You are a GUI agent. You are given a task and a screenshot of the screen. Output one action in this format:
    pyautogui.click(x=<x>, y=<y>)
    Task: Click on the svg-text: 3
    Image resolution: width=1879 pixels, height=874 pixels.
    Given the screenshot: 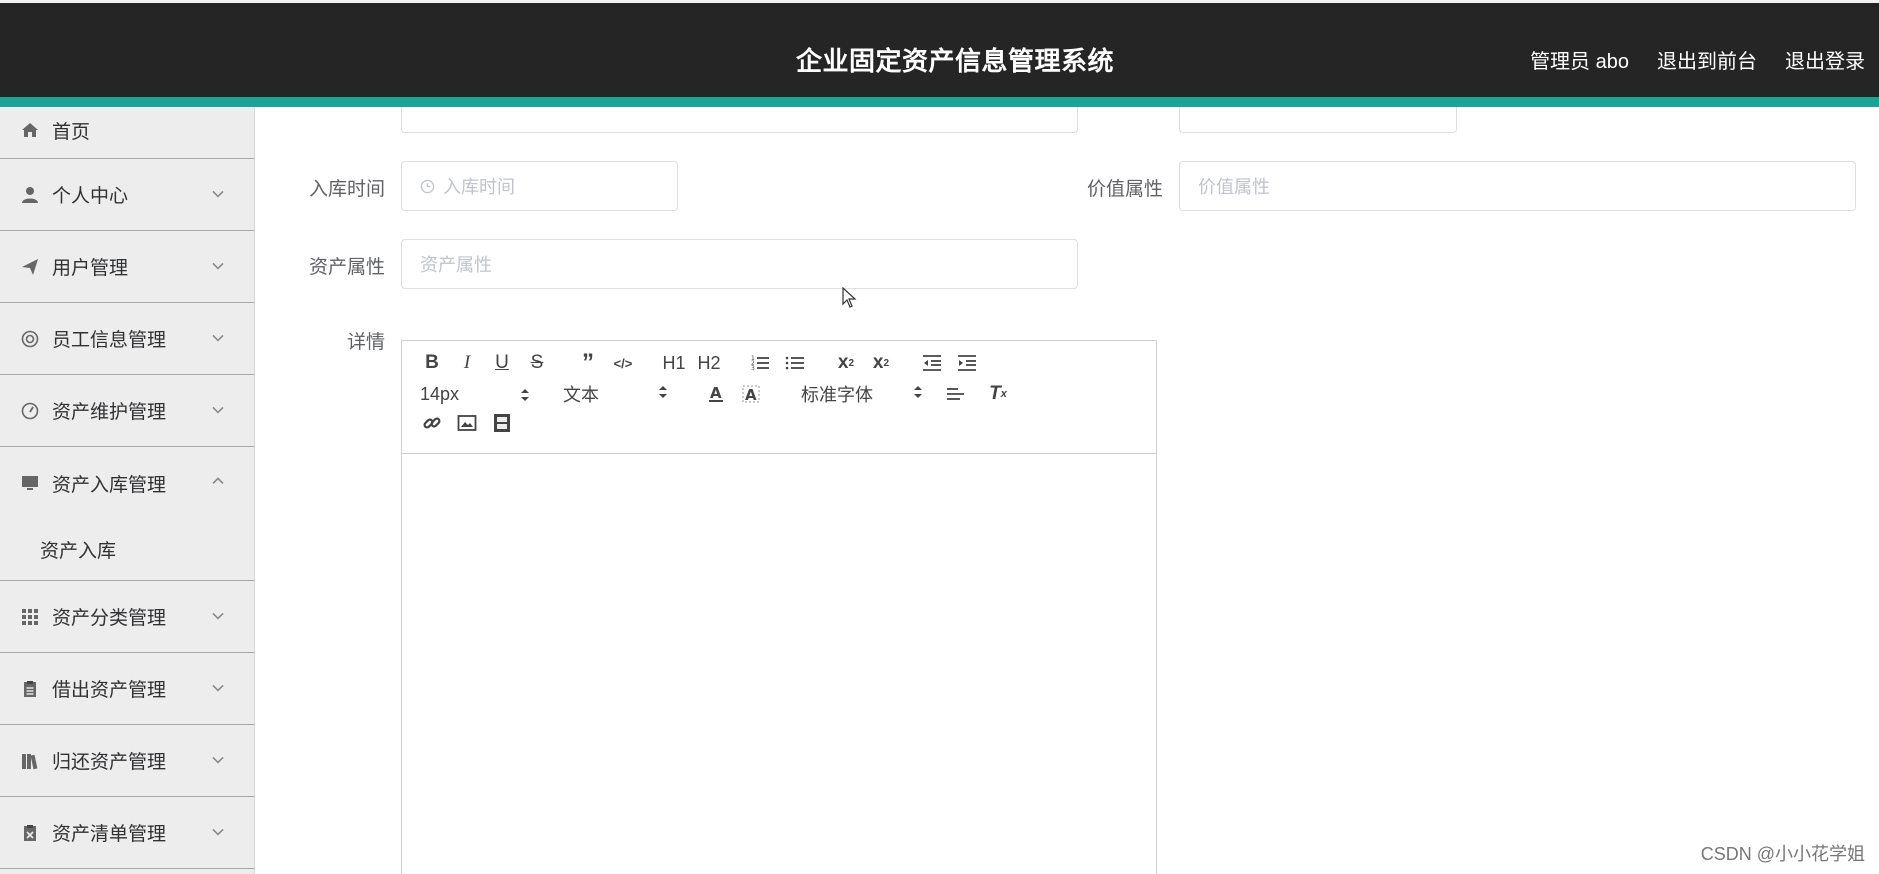 What is the action you would take?
    pyautogui.click(x=753, y=368)
    